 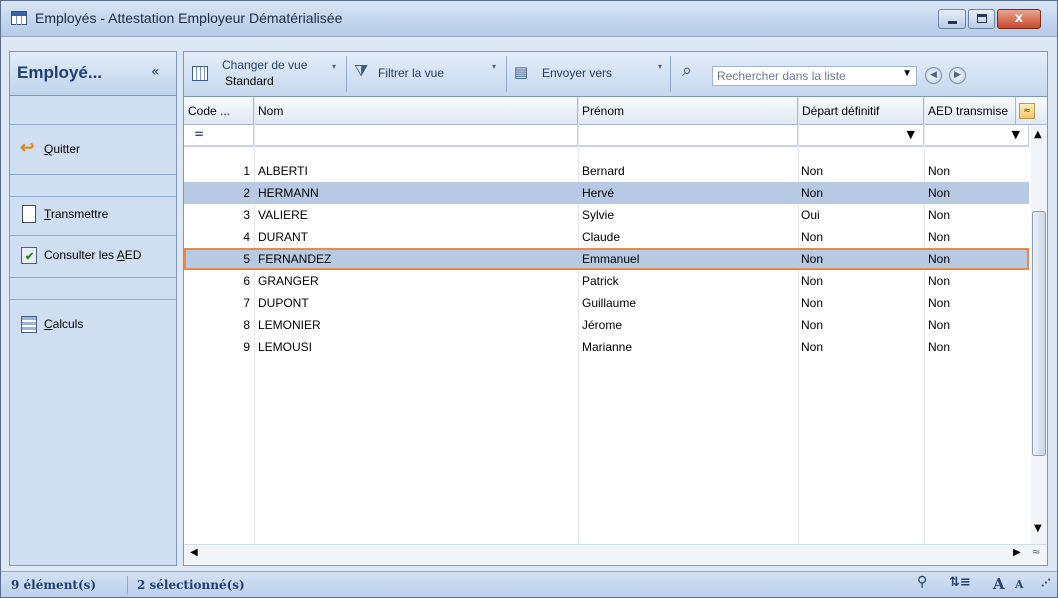 I want to click on exit-arrow-icon, so click(x=29, y=148).